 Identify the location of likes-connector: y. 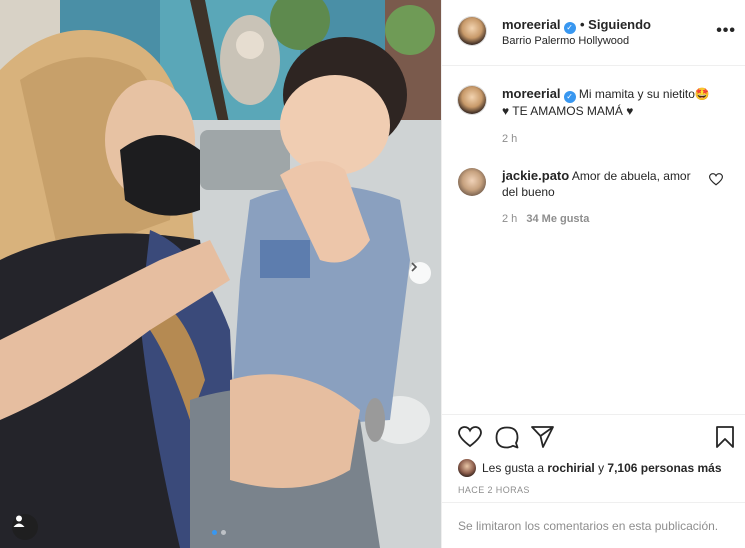
(601, 468).